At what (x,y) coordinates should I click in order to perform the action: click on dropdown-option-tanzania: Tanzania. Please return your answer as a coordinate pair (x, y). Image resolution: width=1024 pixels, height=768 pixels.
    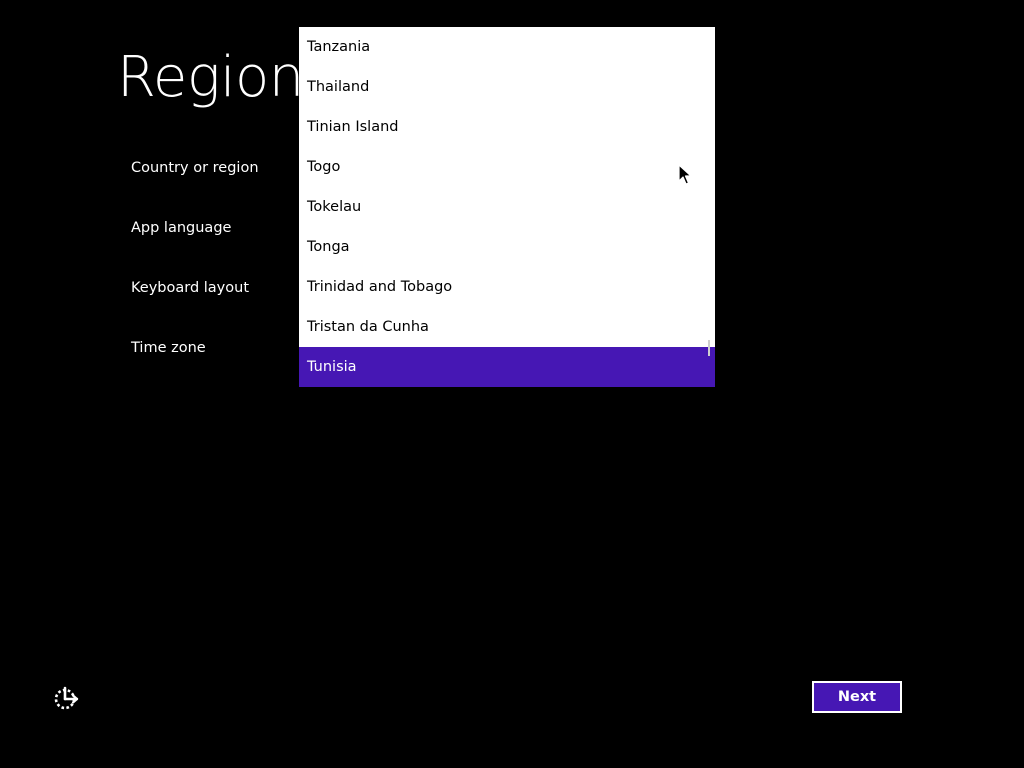
    Looking at the image, I should click on (507, 47).